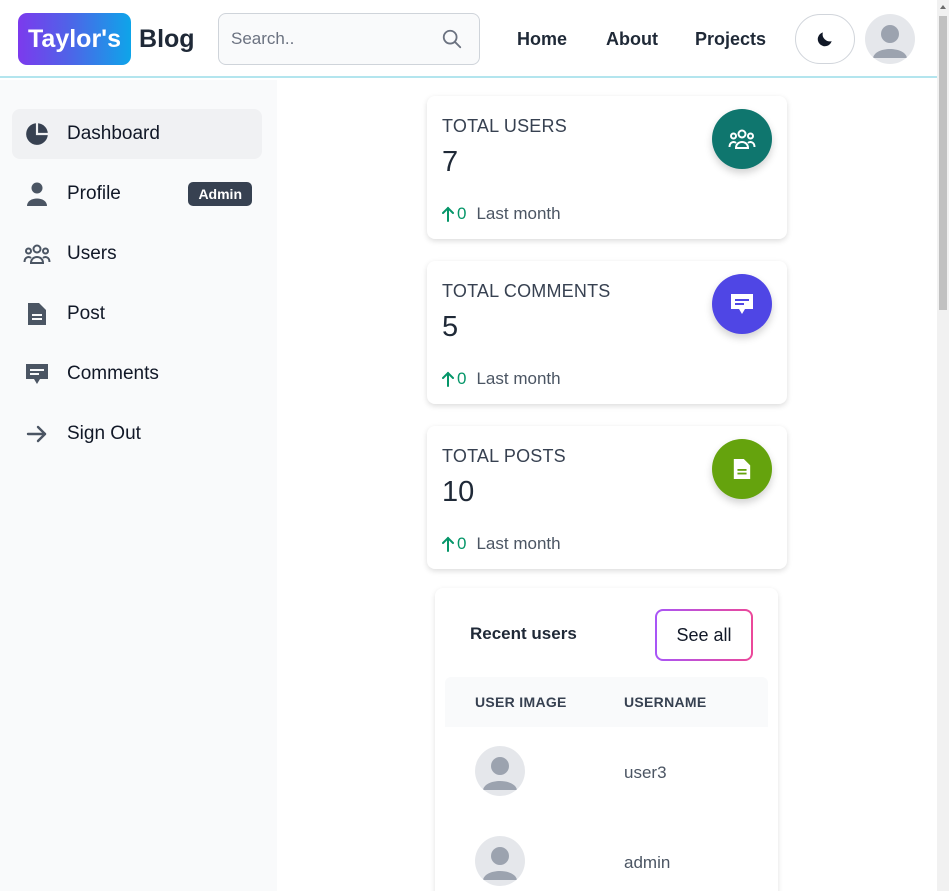  I want to click on role-badge: Admin, so click(220, 194).